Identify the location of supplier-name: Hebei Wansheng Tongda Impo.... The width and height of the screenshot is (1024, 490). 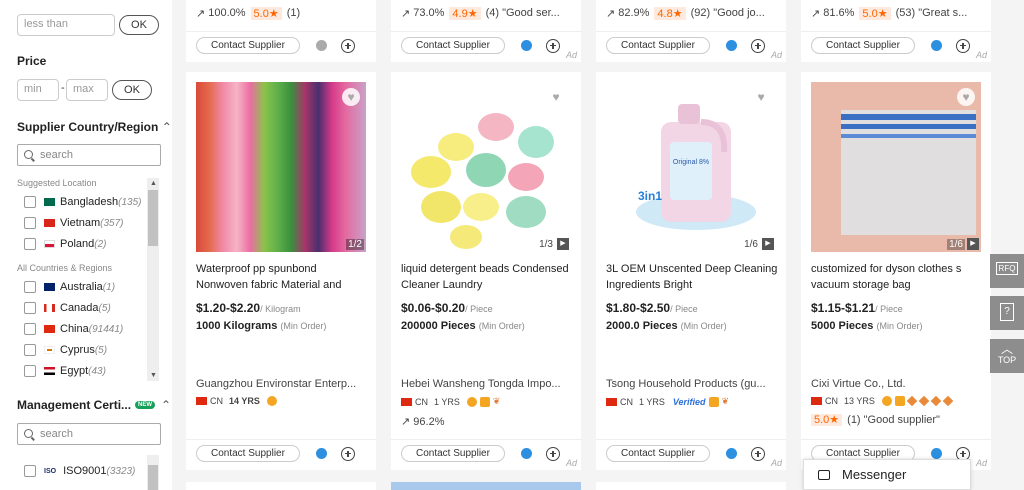
(487, 384).